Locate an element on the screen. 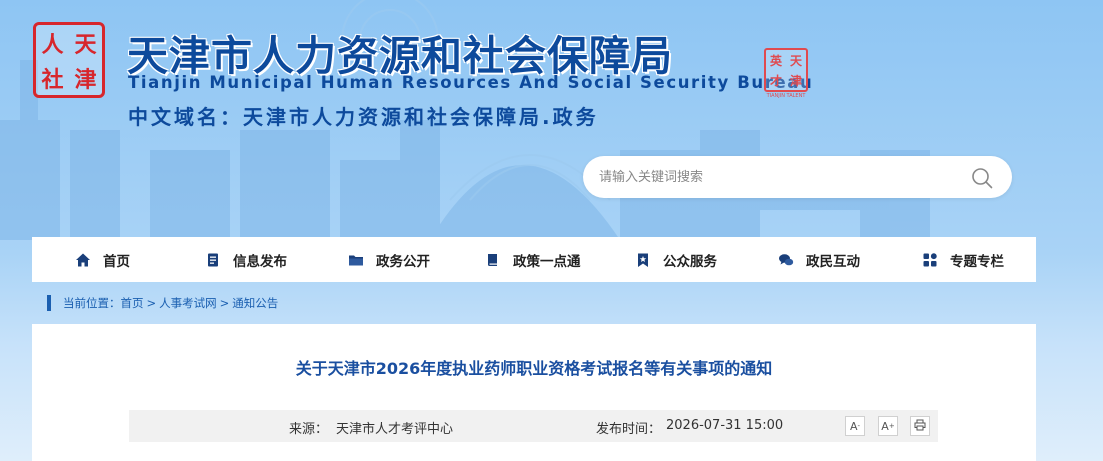 Image resolution: width=1103 pixels, height=461 pixels. nav-item-special-topics: 专题专栏 is located at coordinates (963, 259).